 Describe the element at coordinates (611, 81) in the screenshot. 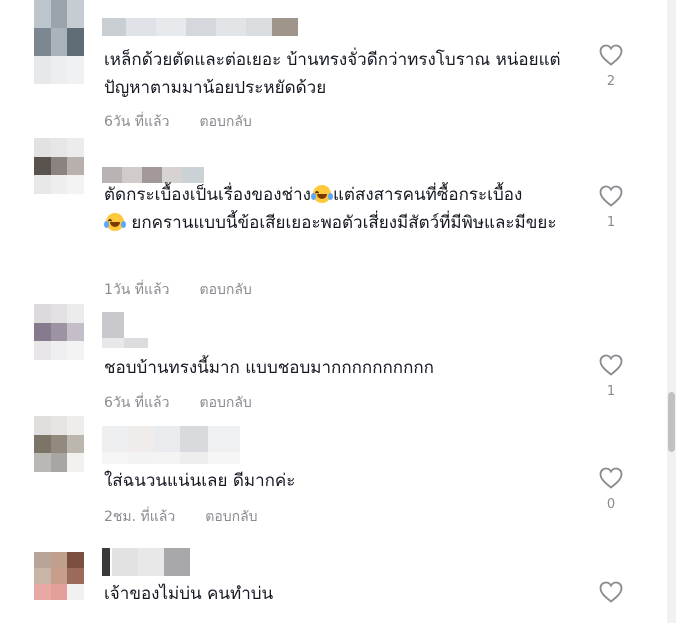

I see `like-count: 2` at that location.